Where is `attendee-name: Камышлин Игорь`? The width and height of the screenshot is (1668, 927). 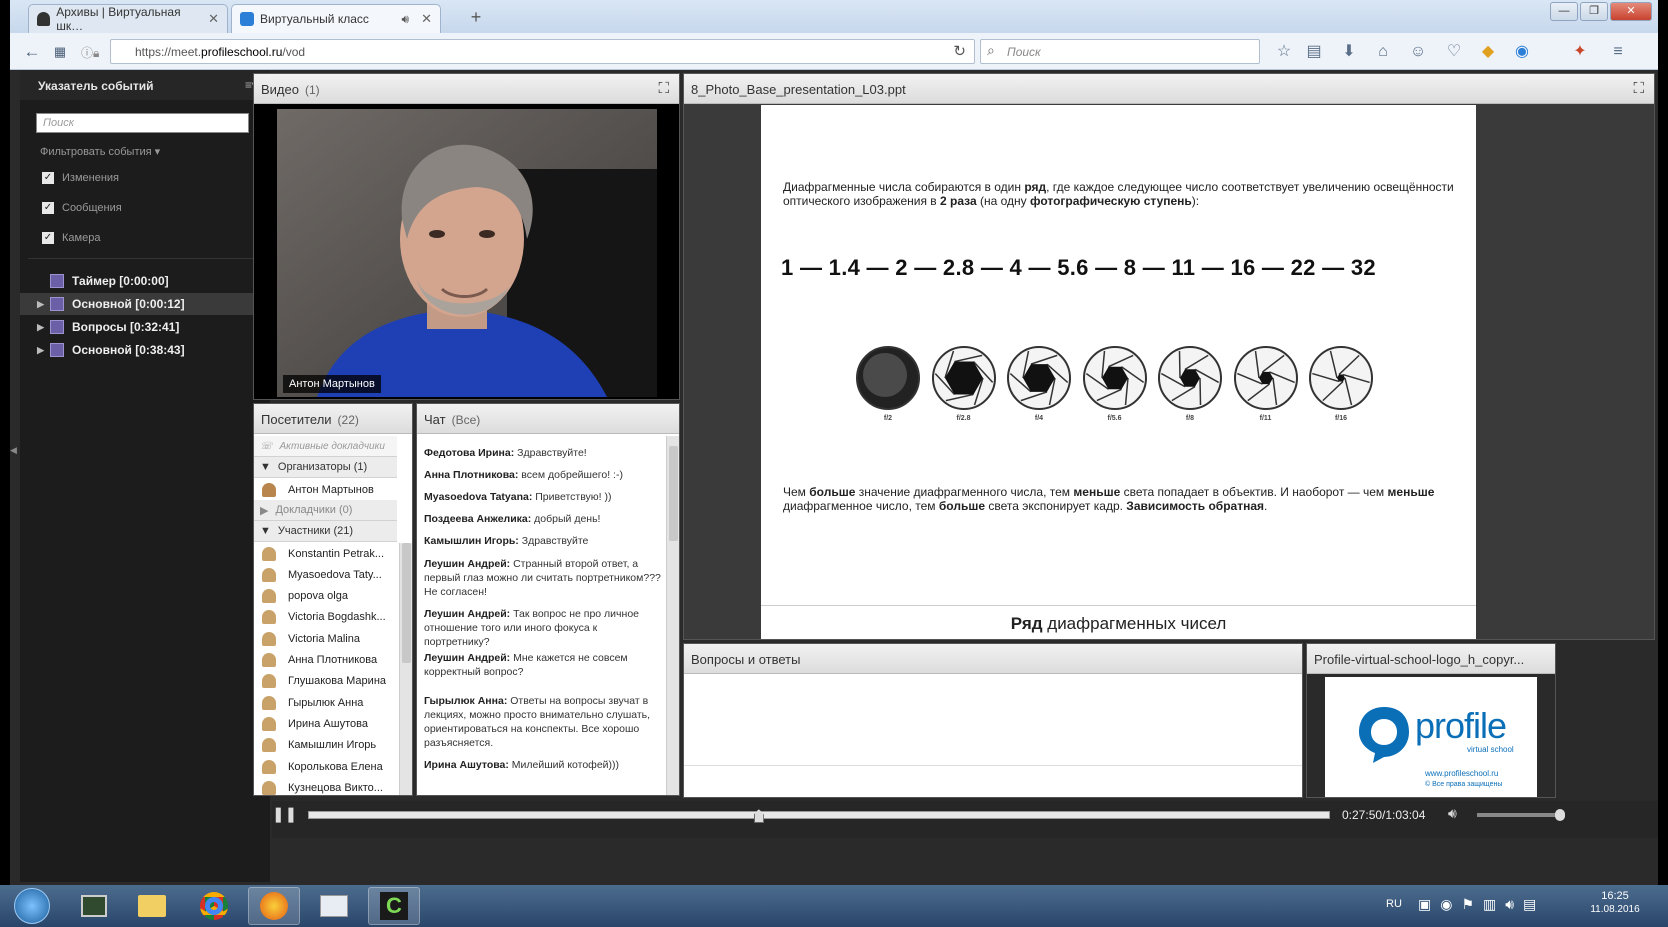 attendee-name: Камышлин Игорь is located at coordinates (332, 745).